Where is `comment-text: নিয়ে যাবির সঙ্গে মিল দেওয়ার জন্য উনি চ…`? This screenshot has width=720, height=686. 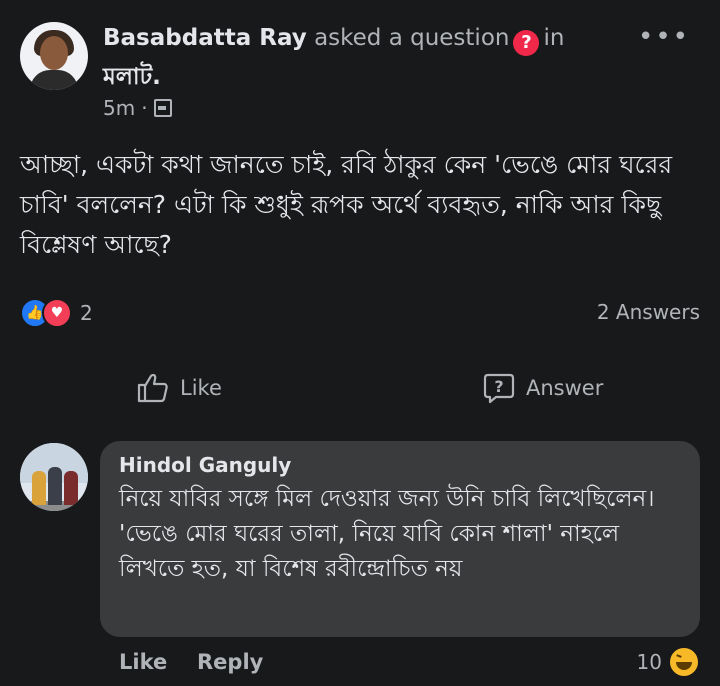 comment-text: নিয়ে যাবির সঙ্গে মিল দেওয়ার জন্য উনি চ… is located at coordinates (404, 534).